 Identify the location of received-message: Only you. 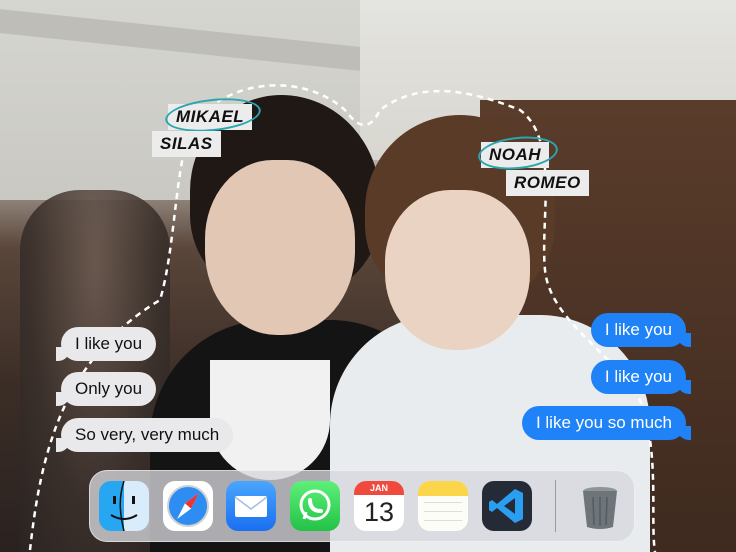
(106, 389).